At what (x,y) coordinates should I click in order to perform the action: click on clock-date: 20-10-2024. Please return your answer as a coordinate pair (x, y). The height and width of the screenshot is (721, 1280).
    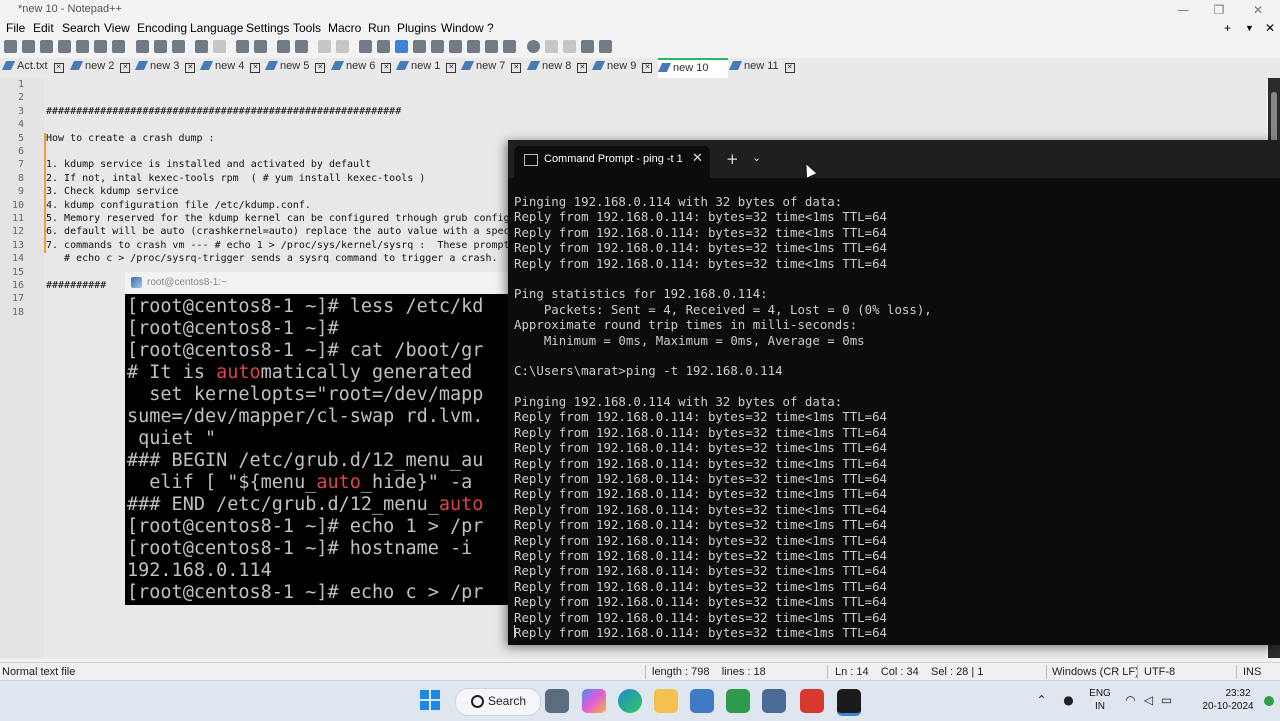
    Looking at the image, I should click on (1228, 706).